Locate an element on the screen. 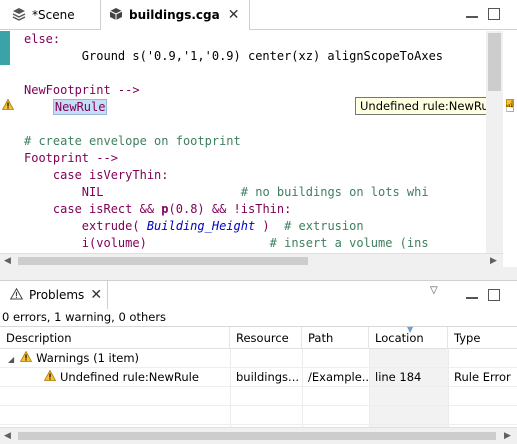  code-line: i(volume) # insert a volume (ins is located at coordinates (255, 243).